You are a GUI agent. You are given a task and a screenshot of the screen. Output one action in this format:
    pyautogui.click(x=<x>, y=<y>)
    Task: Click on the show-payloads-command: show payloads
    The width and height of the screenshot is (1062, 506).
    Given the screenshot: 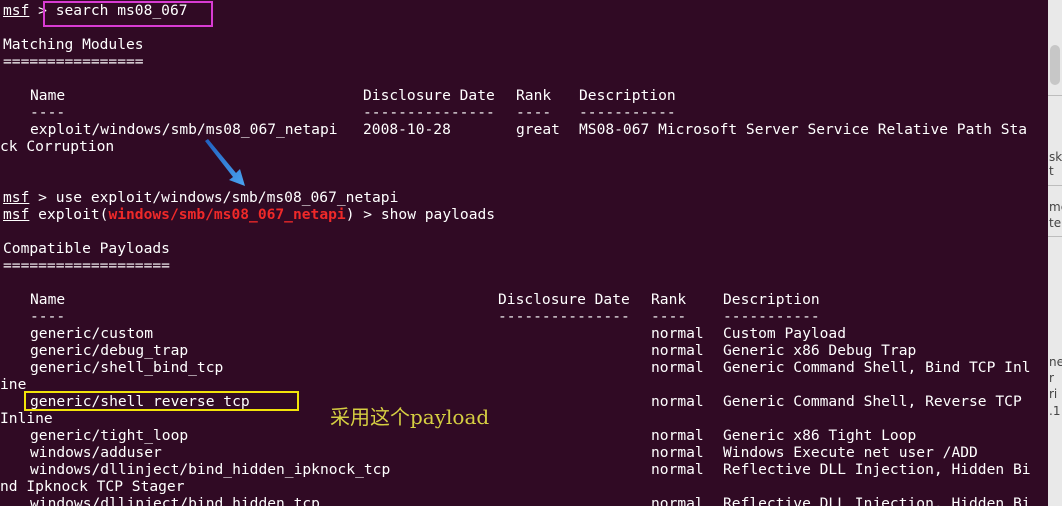 What is the action you would take?
    pyautogui.click(x=438, y=214)
    